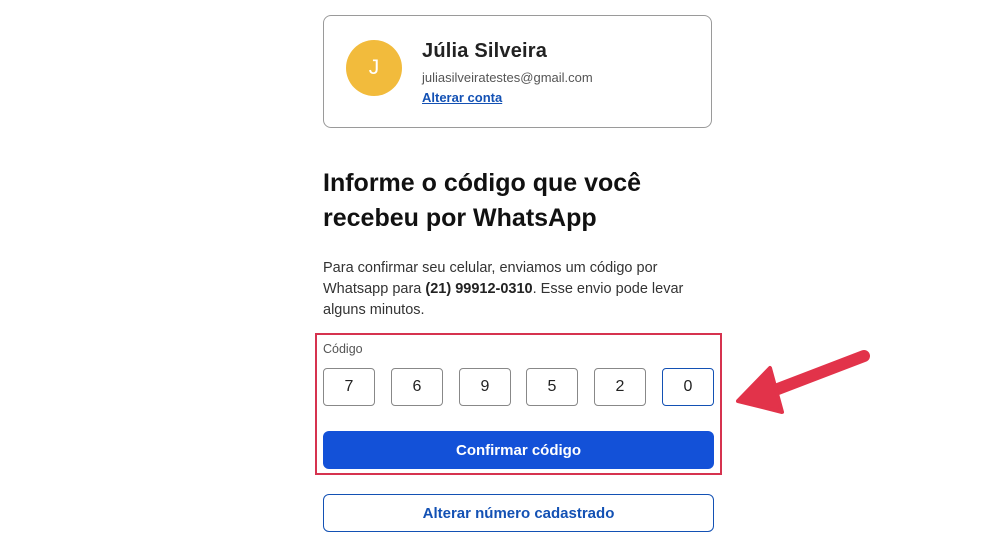 This screenshot has width=984, height=547. I want to click on phone-number: (21) 99912-0310, so click(479, 289).